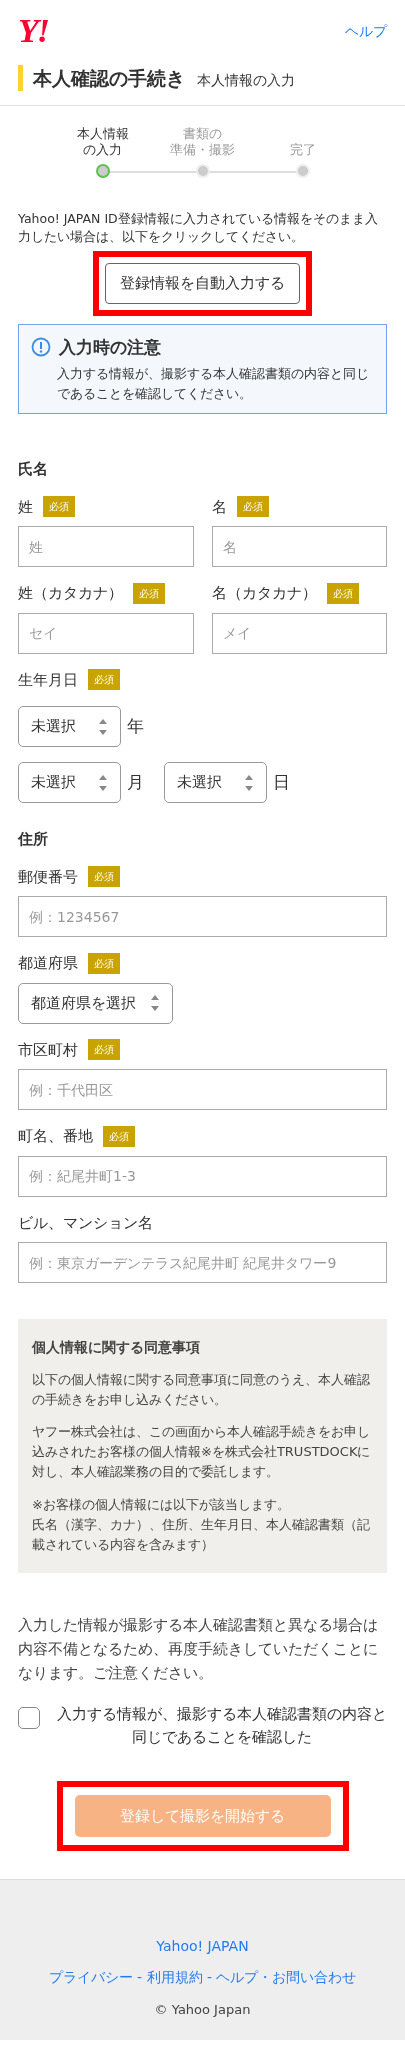 This screenshot has width=405, height=2048. Describe the element at coordinates (110, 347) in the screenshot. I see `notice-title: 入力時の注意` at that location.